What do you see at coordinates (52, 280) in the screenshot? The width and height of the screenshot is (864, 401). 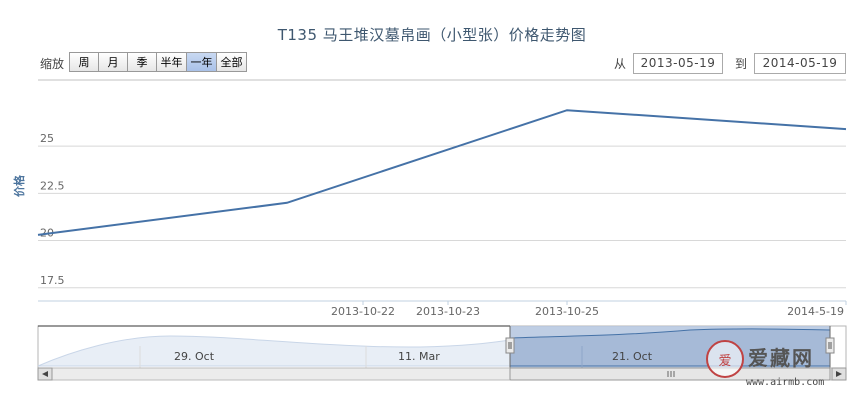 I see `y-tick-label: 17.5` at bounding box center [52, 280].